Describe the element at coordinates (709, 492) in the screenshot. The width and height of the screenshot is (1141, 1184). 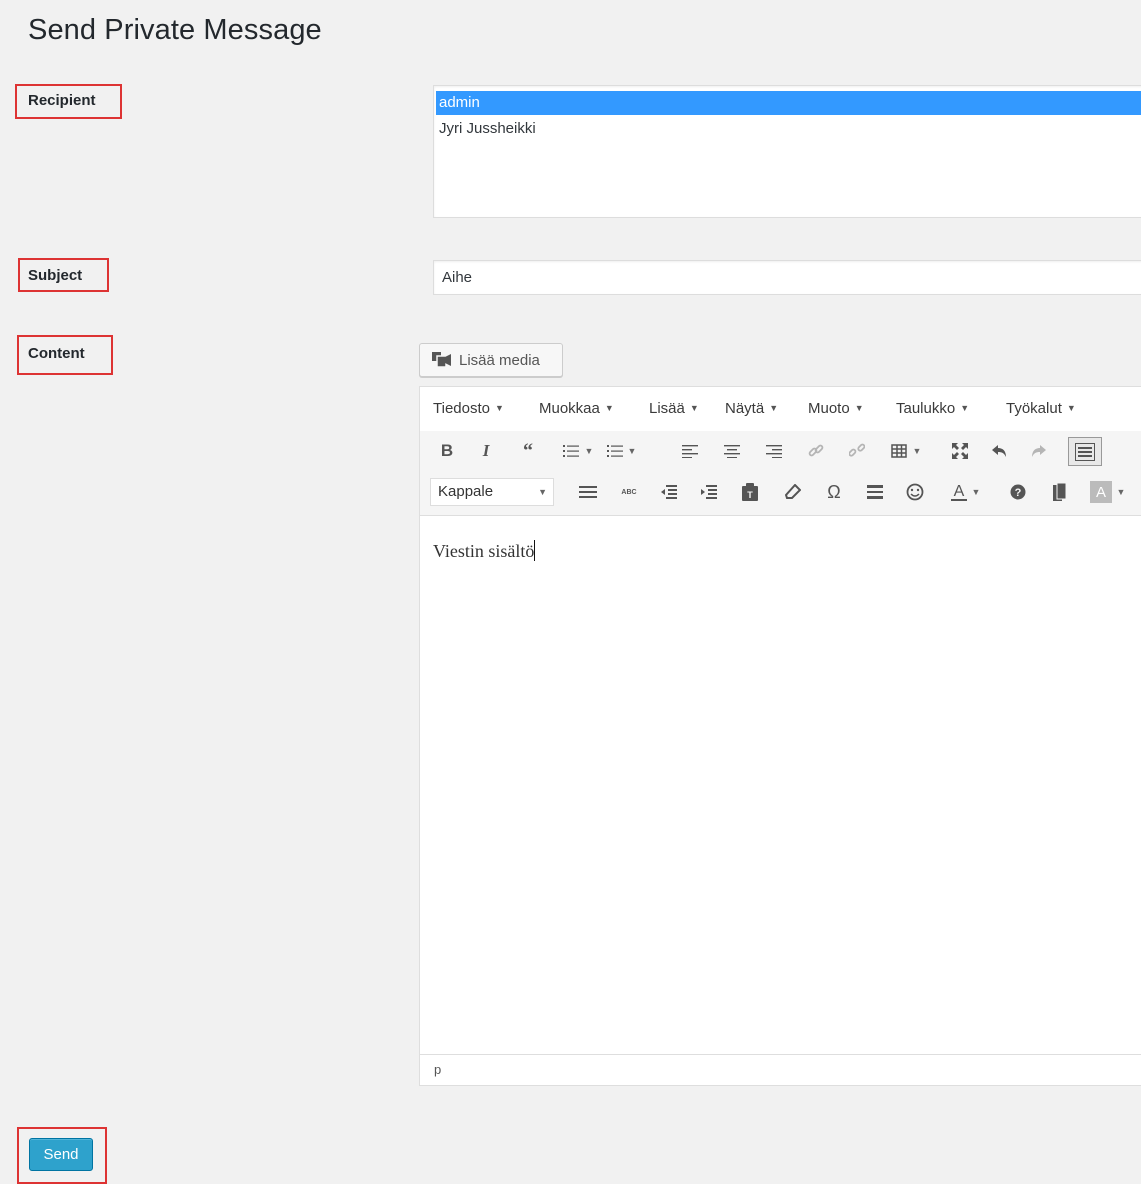
I see `indent-icon` at that location.